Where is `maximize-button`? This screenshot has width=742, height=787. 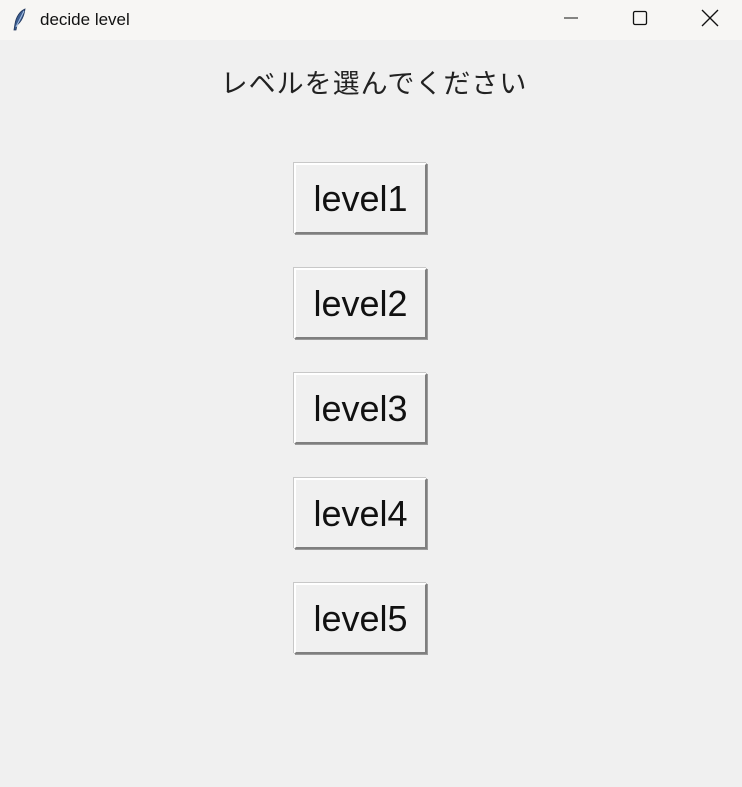 maximize-button is located at coordinates (640, 20).